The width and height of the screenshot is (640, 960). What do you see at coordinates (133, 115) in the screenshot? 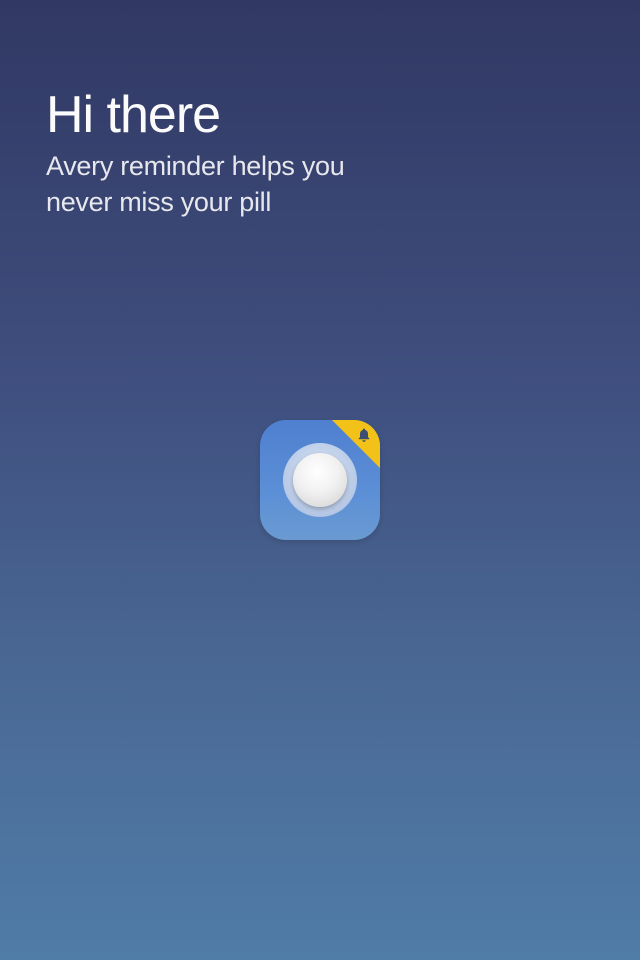
I see `welcome-title: Hi there` at bounding box center [133, 115].